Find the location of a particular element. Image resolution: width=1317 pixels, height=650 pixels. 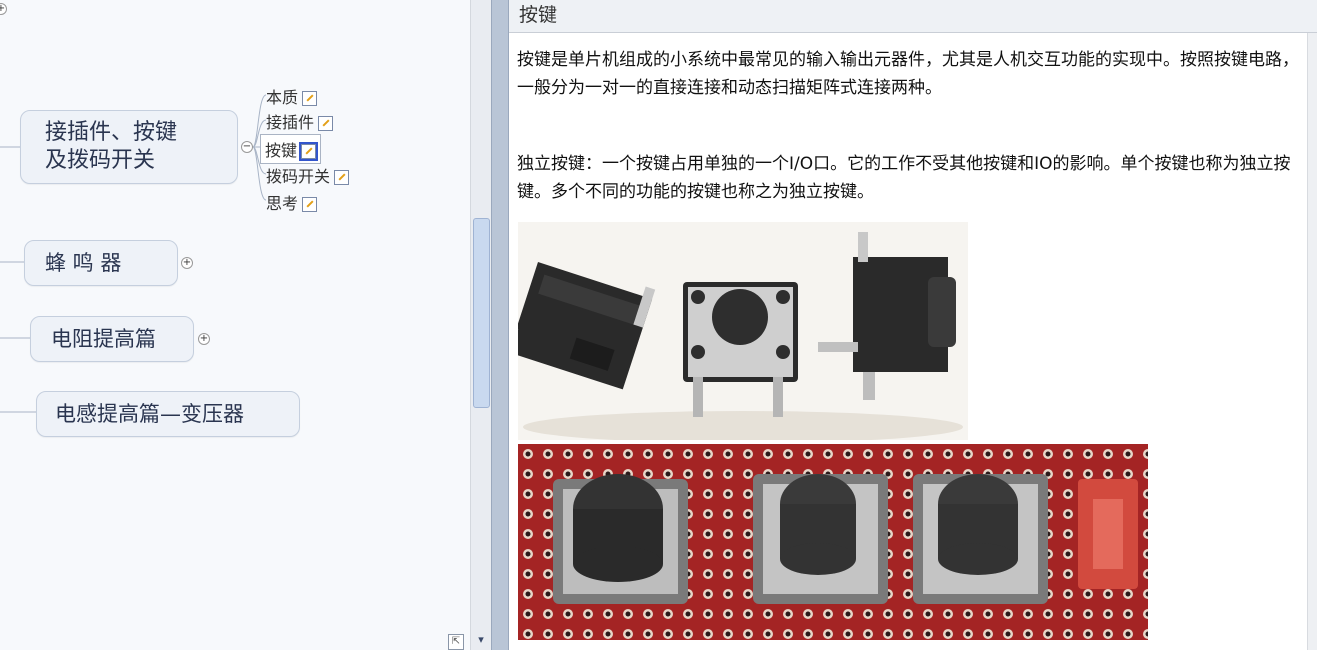

expand-toggle-buzzer: + is located at coordinates (187, 263).